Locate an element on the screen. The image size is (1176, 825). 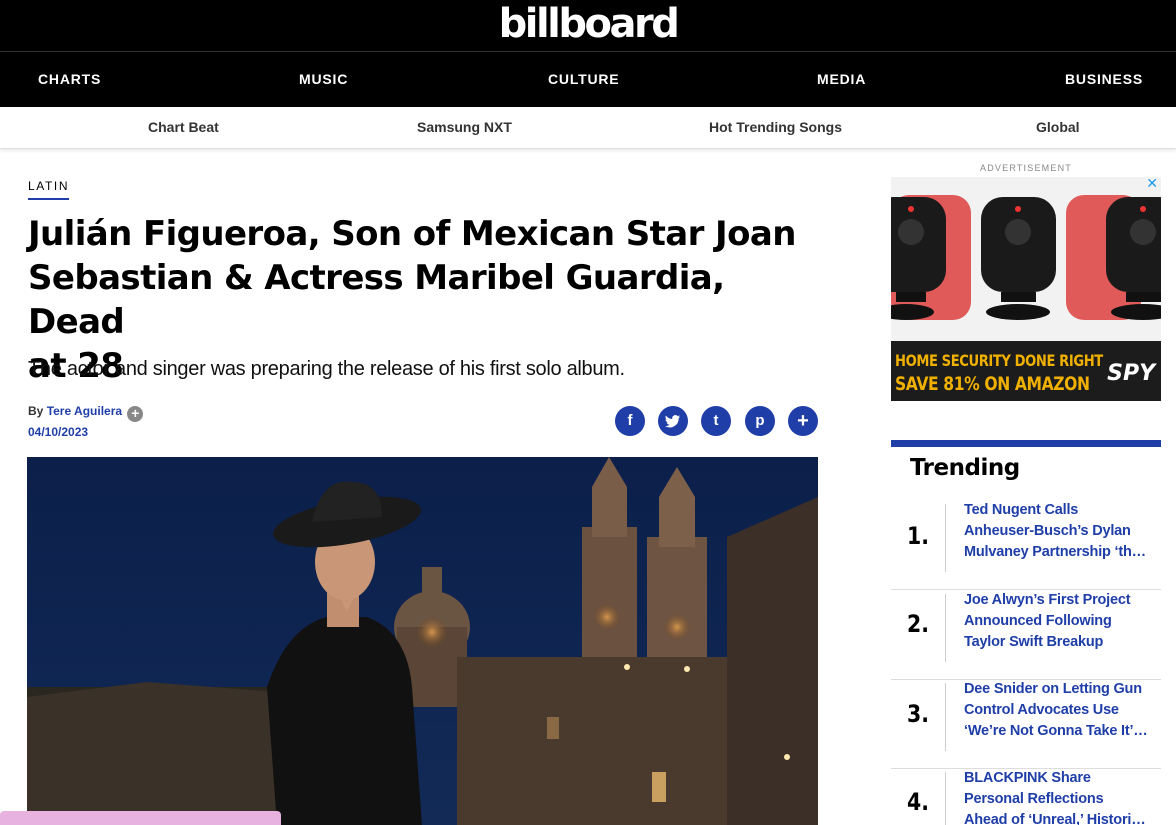
author-link: Tere Aguilera is located at coordinates (84, 411).